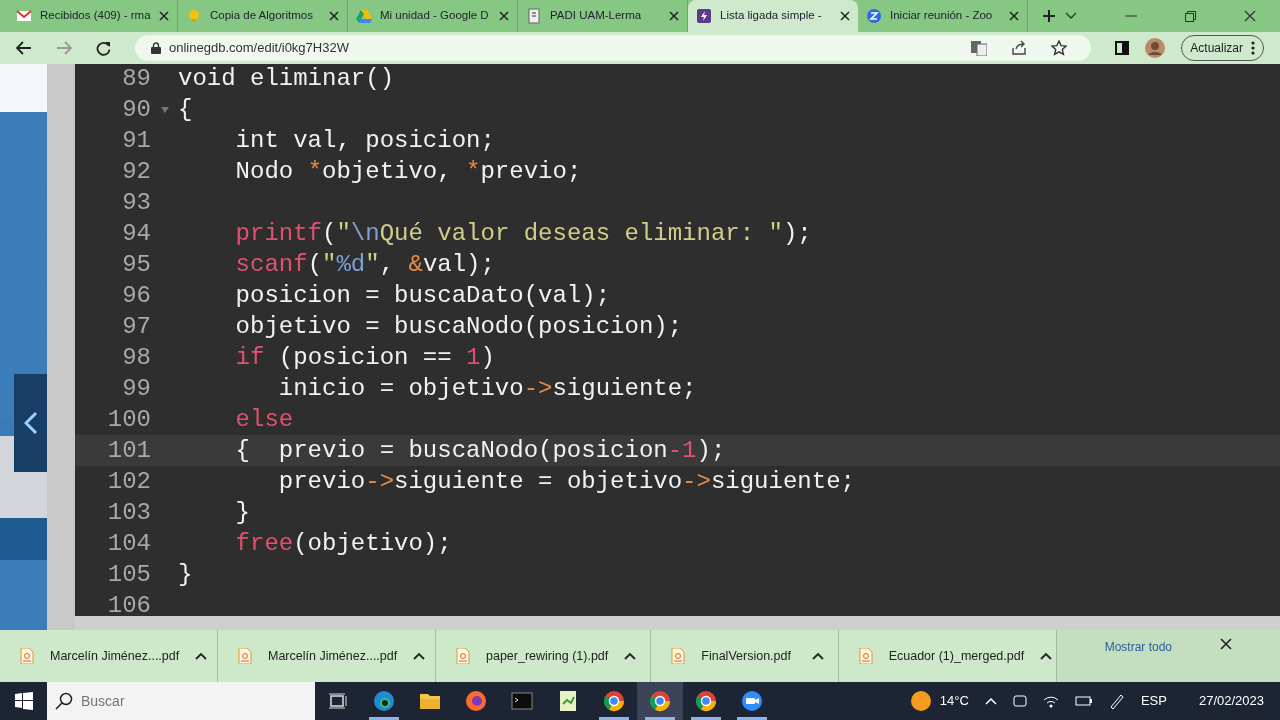 The height and width of the screenshot is (720, 1280). Describe the element at coordinates (129, 512) in the screenshot. I see `line-number: 103` at that location.